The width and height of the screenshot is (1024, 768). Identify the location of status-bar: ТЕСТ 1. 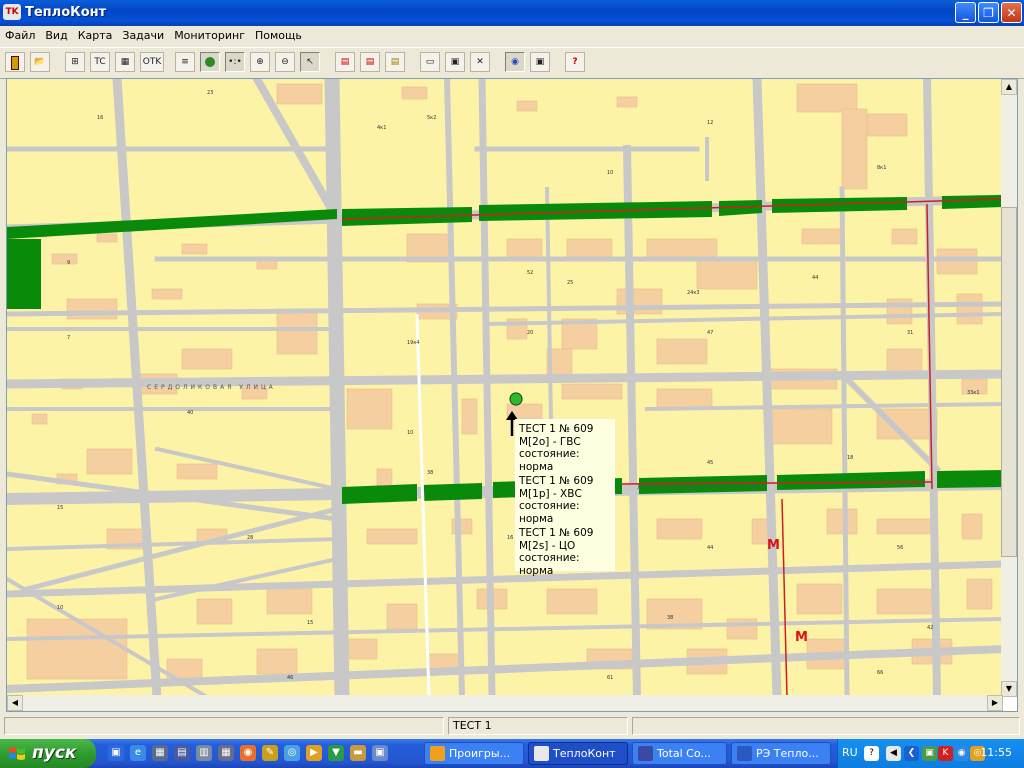
(512, 726).